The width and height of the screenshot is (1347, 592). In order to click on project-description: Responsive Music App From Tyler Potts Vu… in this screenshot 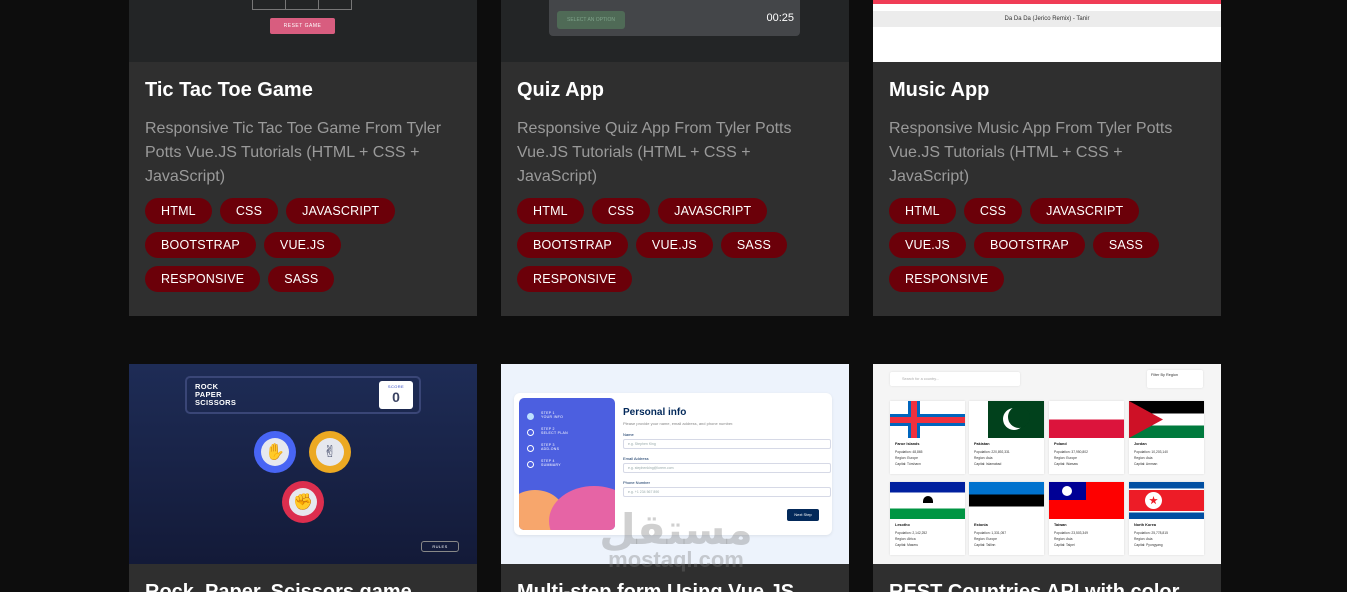, I will do `click(1031, 152)`.